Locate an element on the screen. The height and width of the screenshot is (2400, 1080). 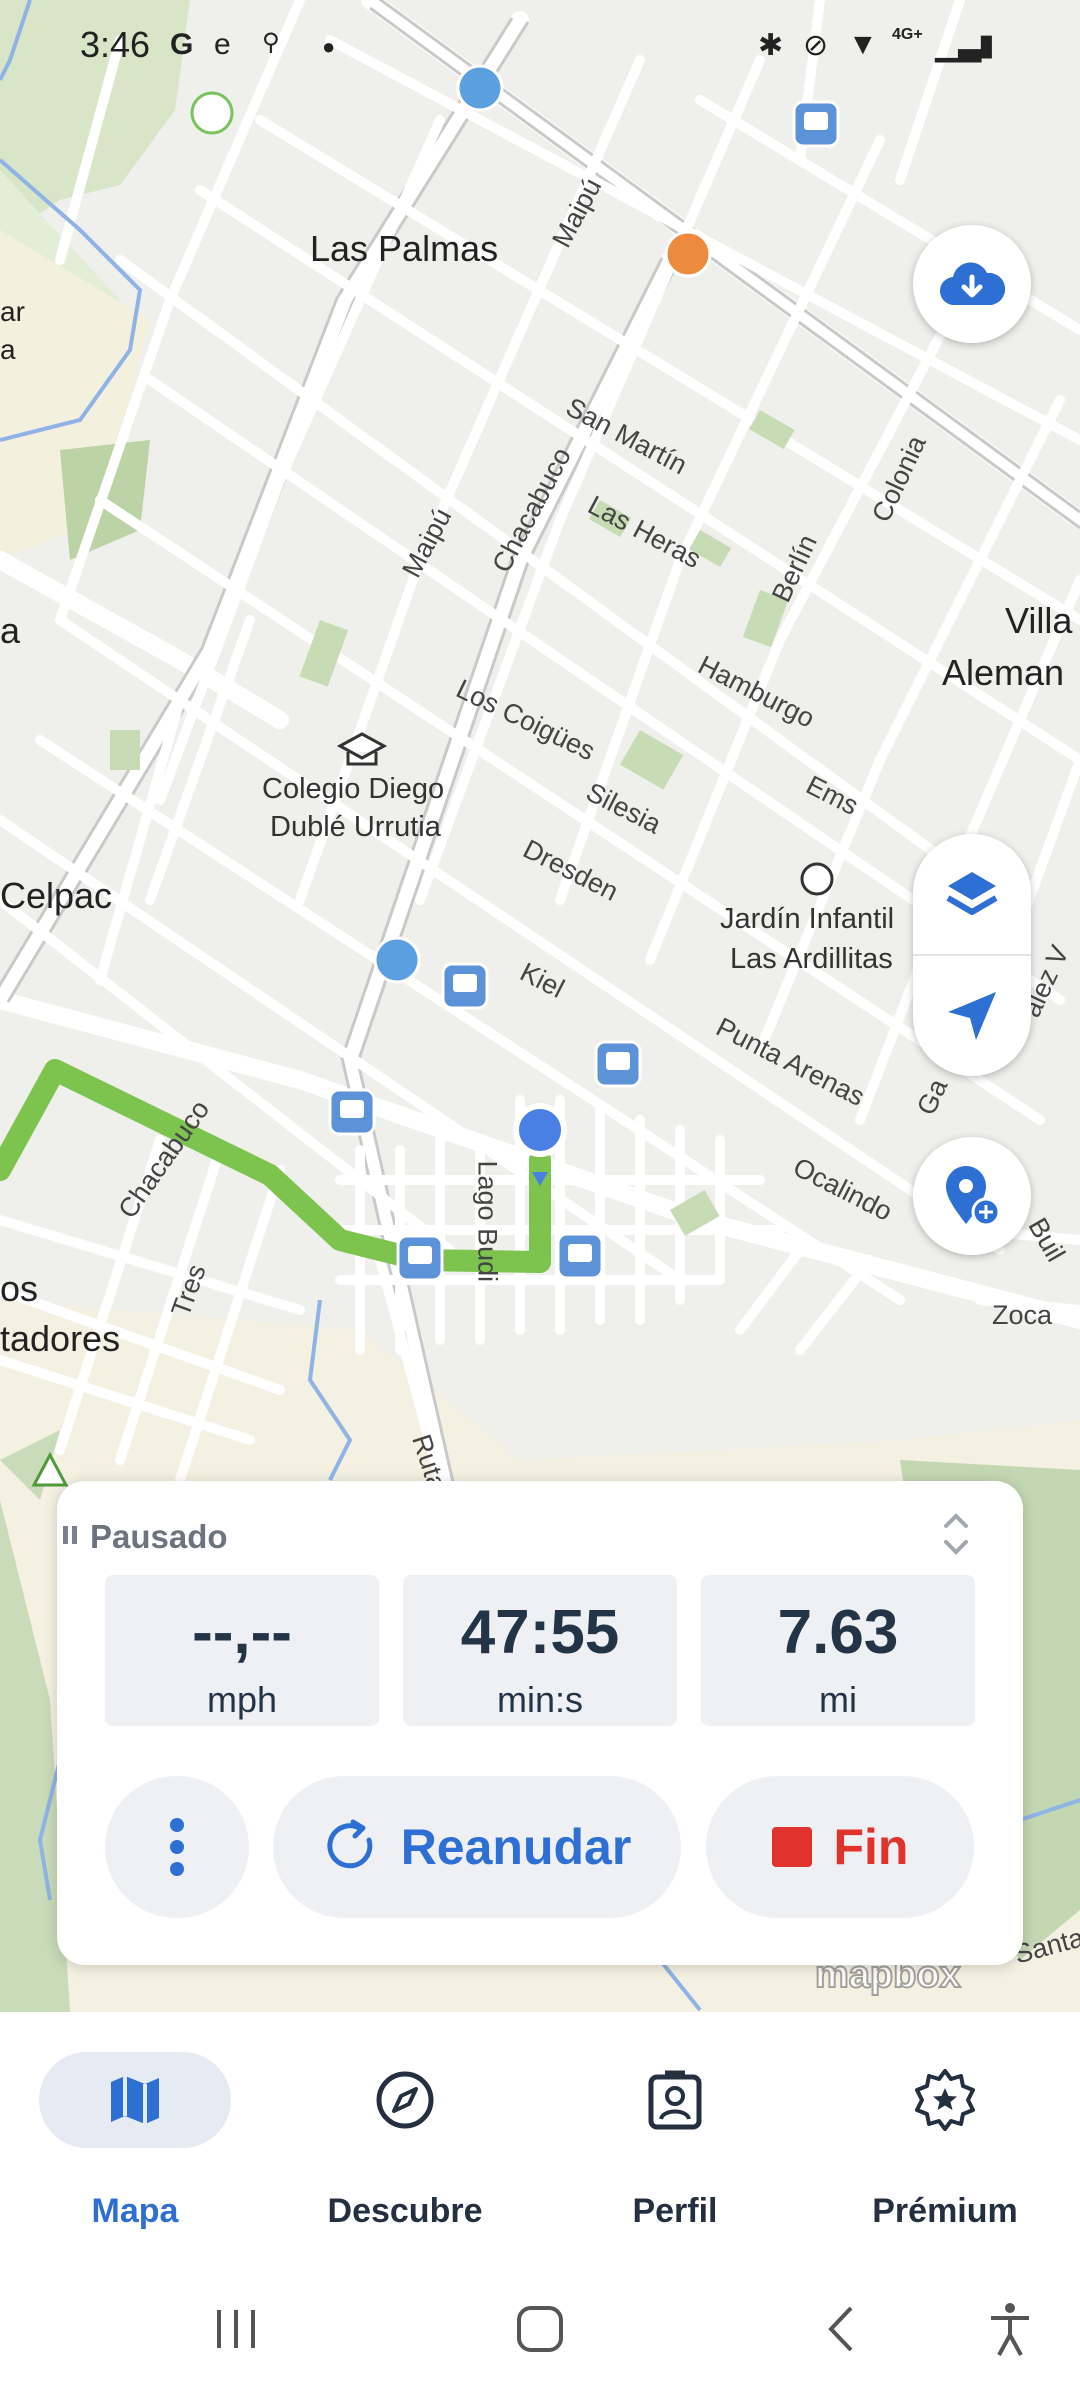
nav-label-premium: Prémium is located at coordinates (945, 2211).